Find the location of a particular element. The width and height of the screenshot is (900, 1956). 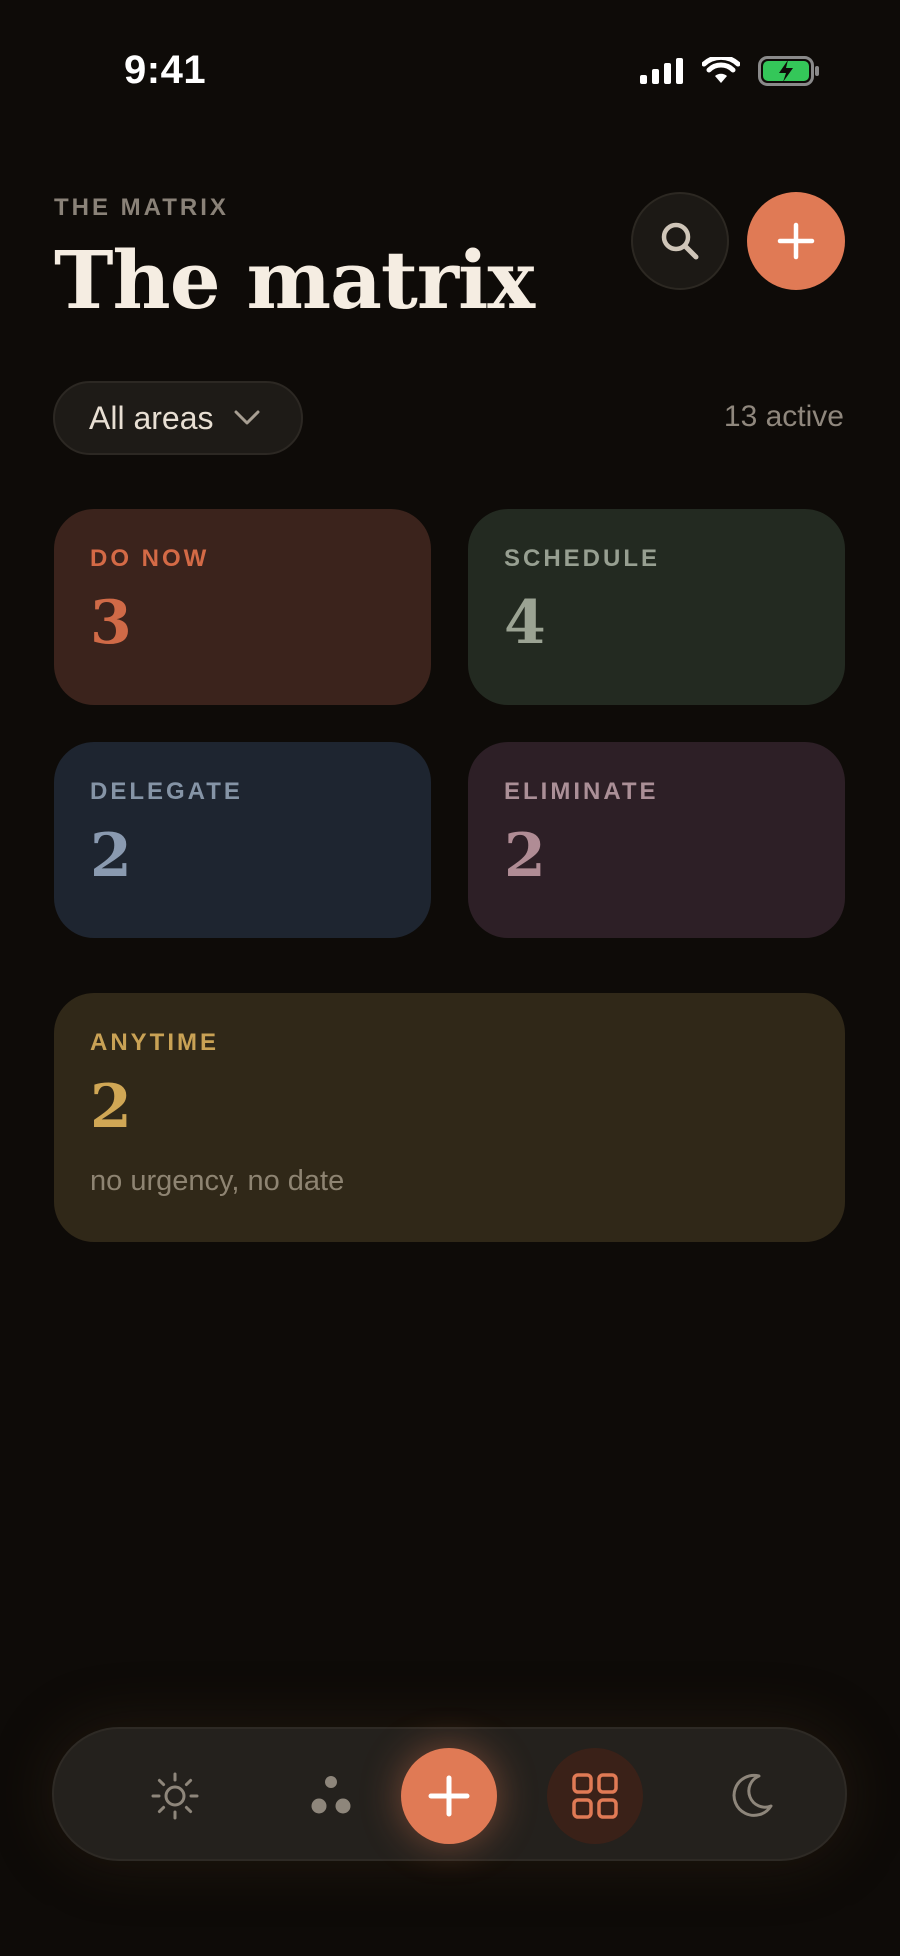

page-eyebrow: THE MATRIX is located at coordinates (141, 207).